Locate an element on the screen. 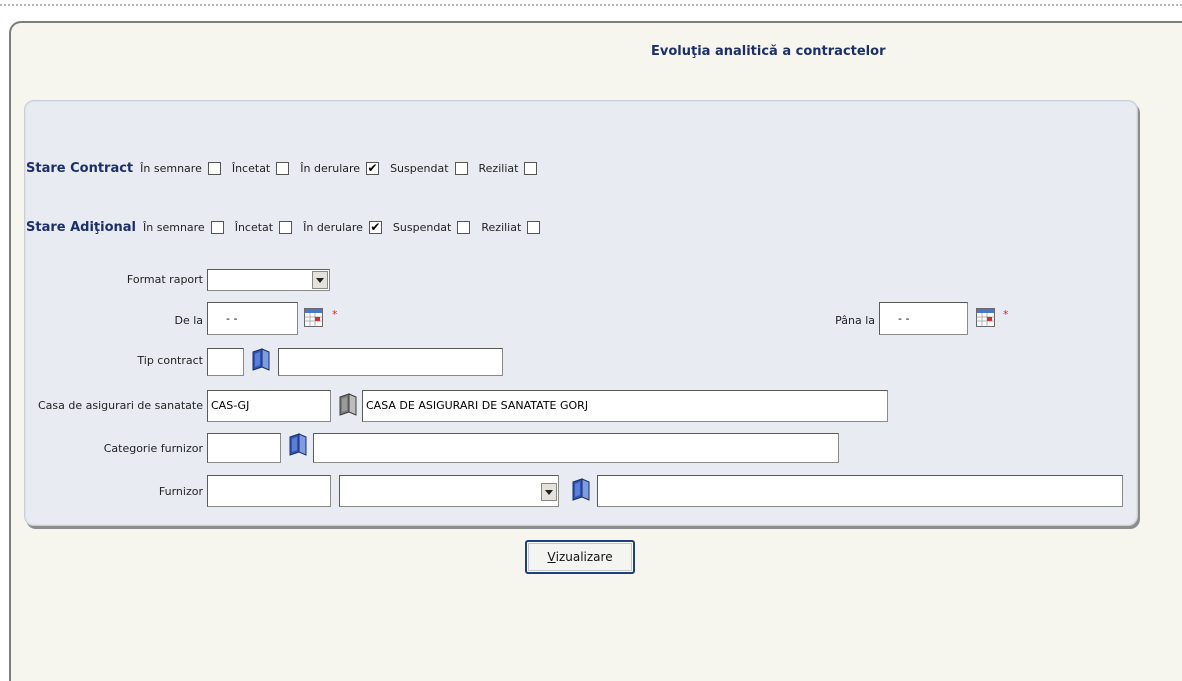 This screenshot has width=1182, height=681. top-dotted-divider is located at coordinates (591, 5).